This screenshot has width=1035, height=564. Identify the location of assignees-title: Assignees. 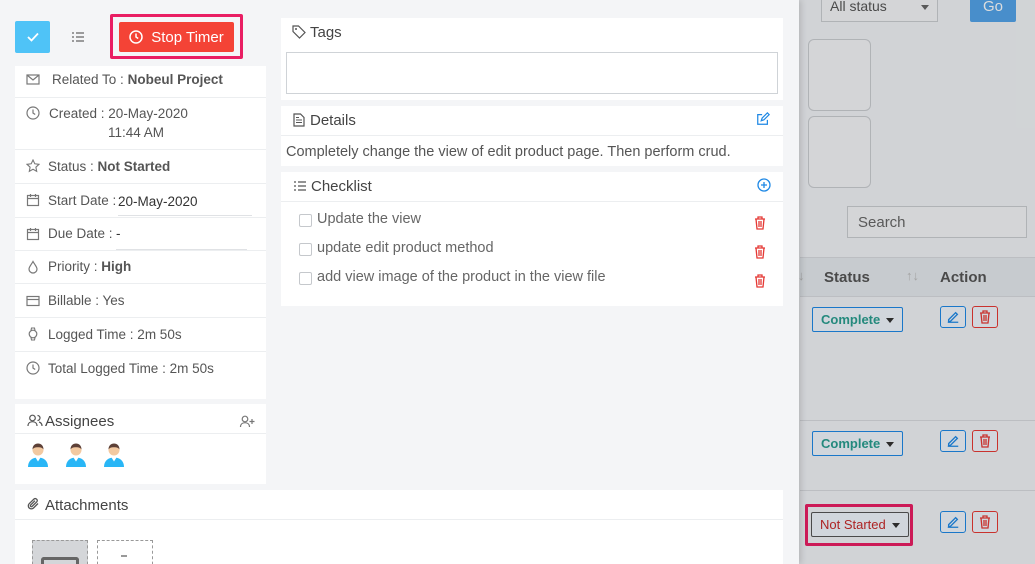
(80, 421).